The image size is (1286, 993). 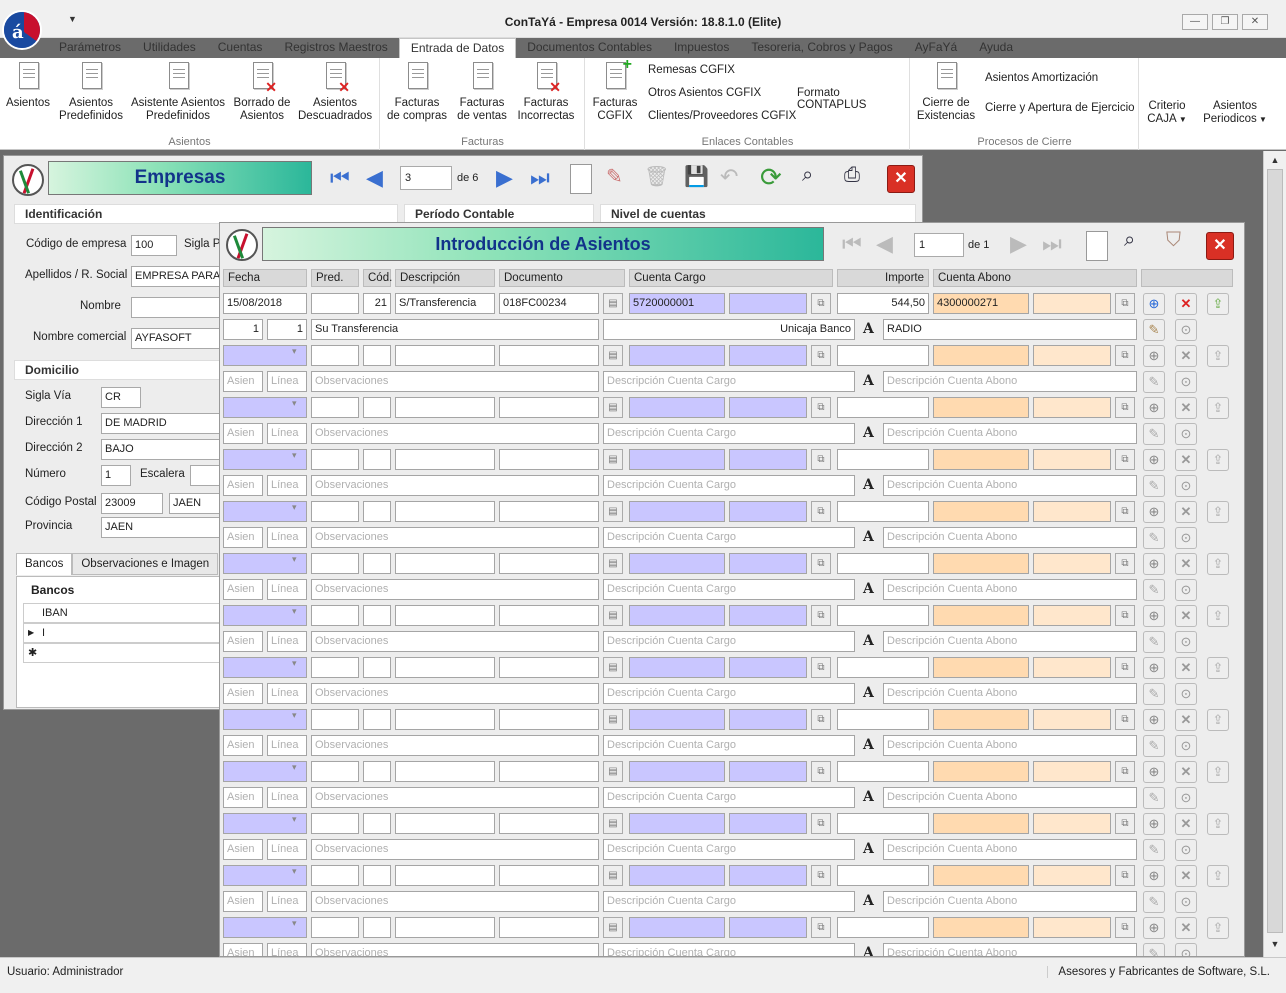 What do you see at coordinates (22, 30) in the screenshot?
I see `app-logo: á` at bounding box center [22, 30].